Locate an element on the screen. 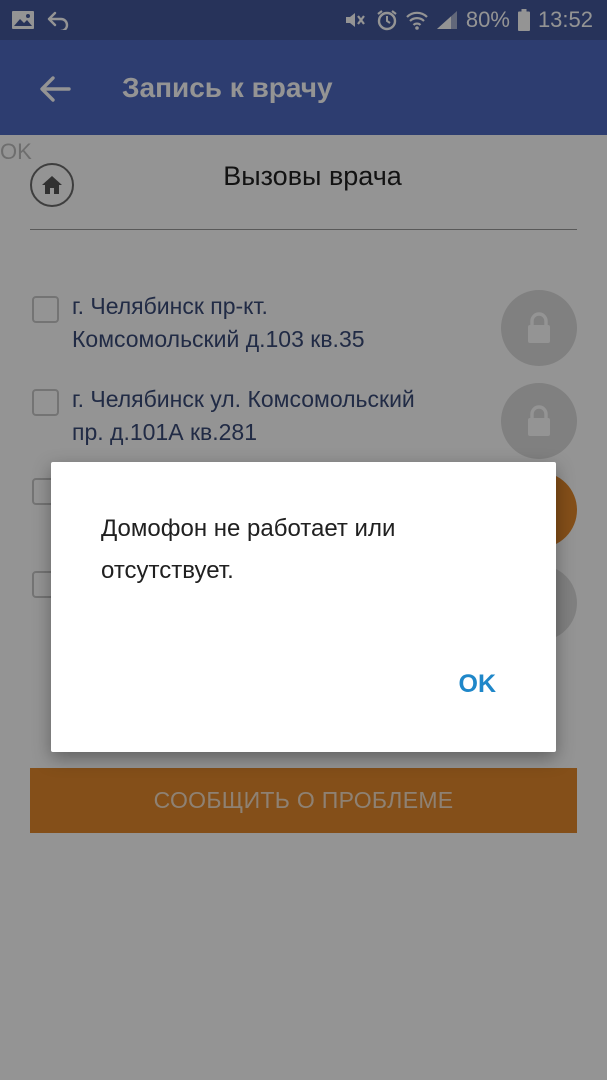 The width and height of the screenshot is (607, 1080). dialog-message: Домофон не работает или отсутствует. is located at coordinates (248, 549).